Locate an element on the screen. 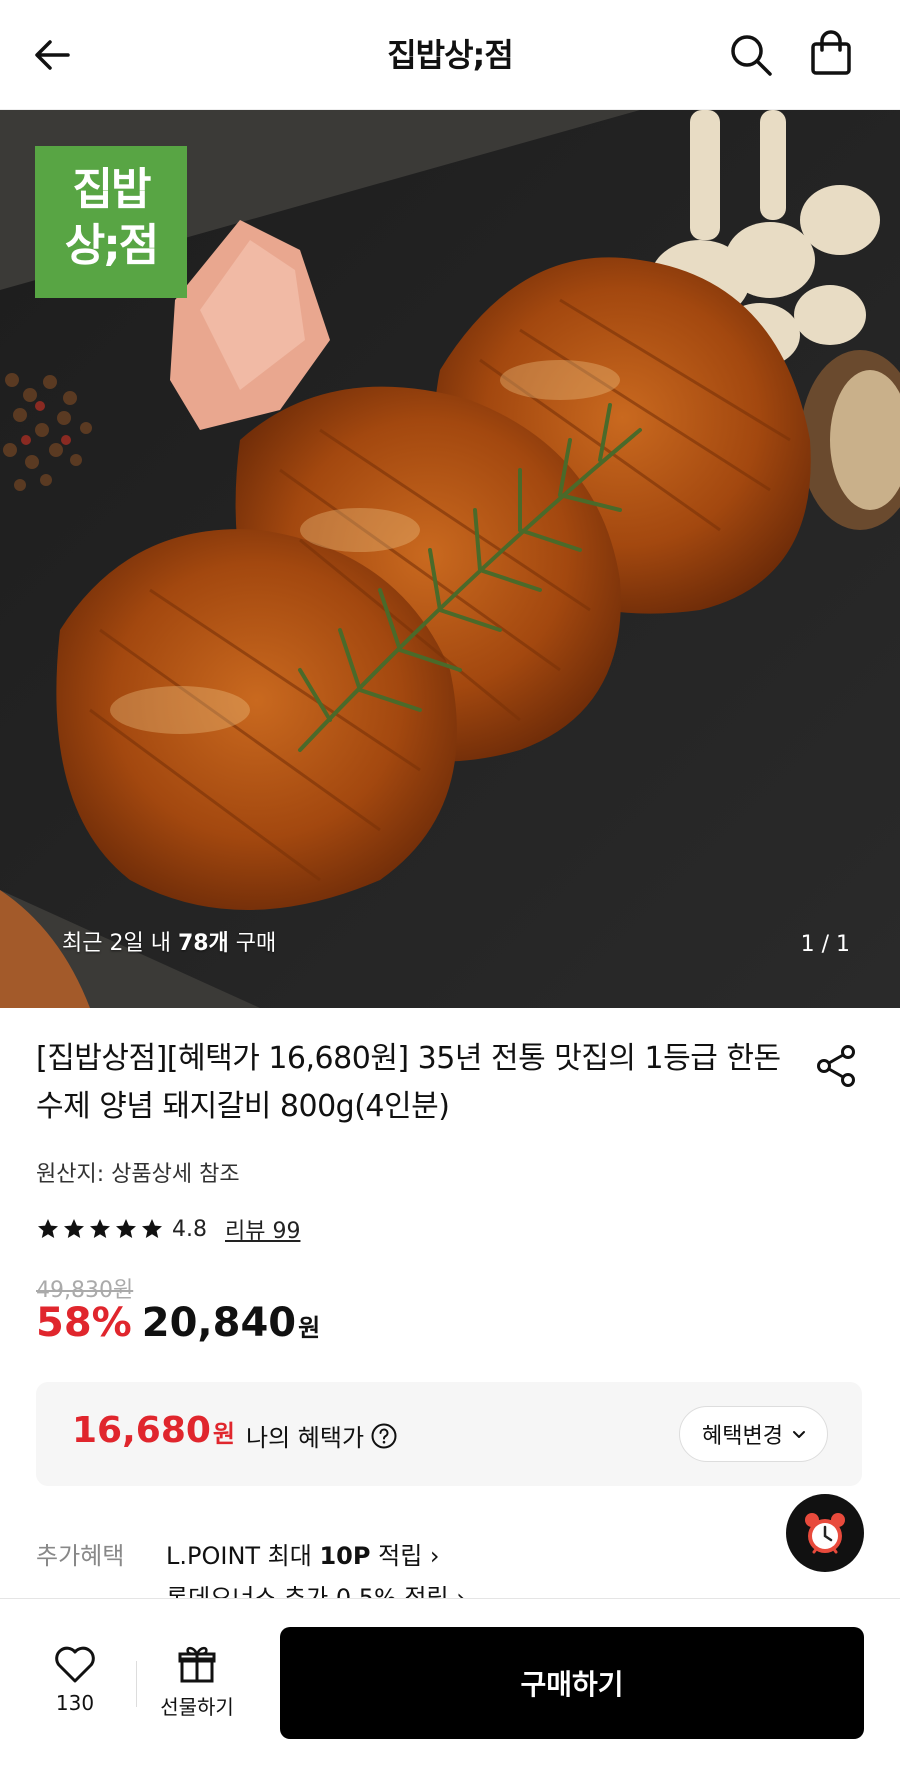 The width and height of the screenshot is (900, 1767). price-row: 58% 20,840 원 is located at coordinates (178, 1323).